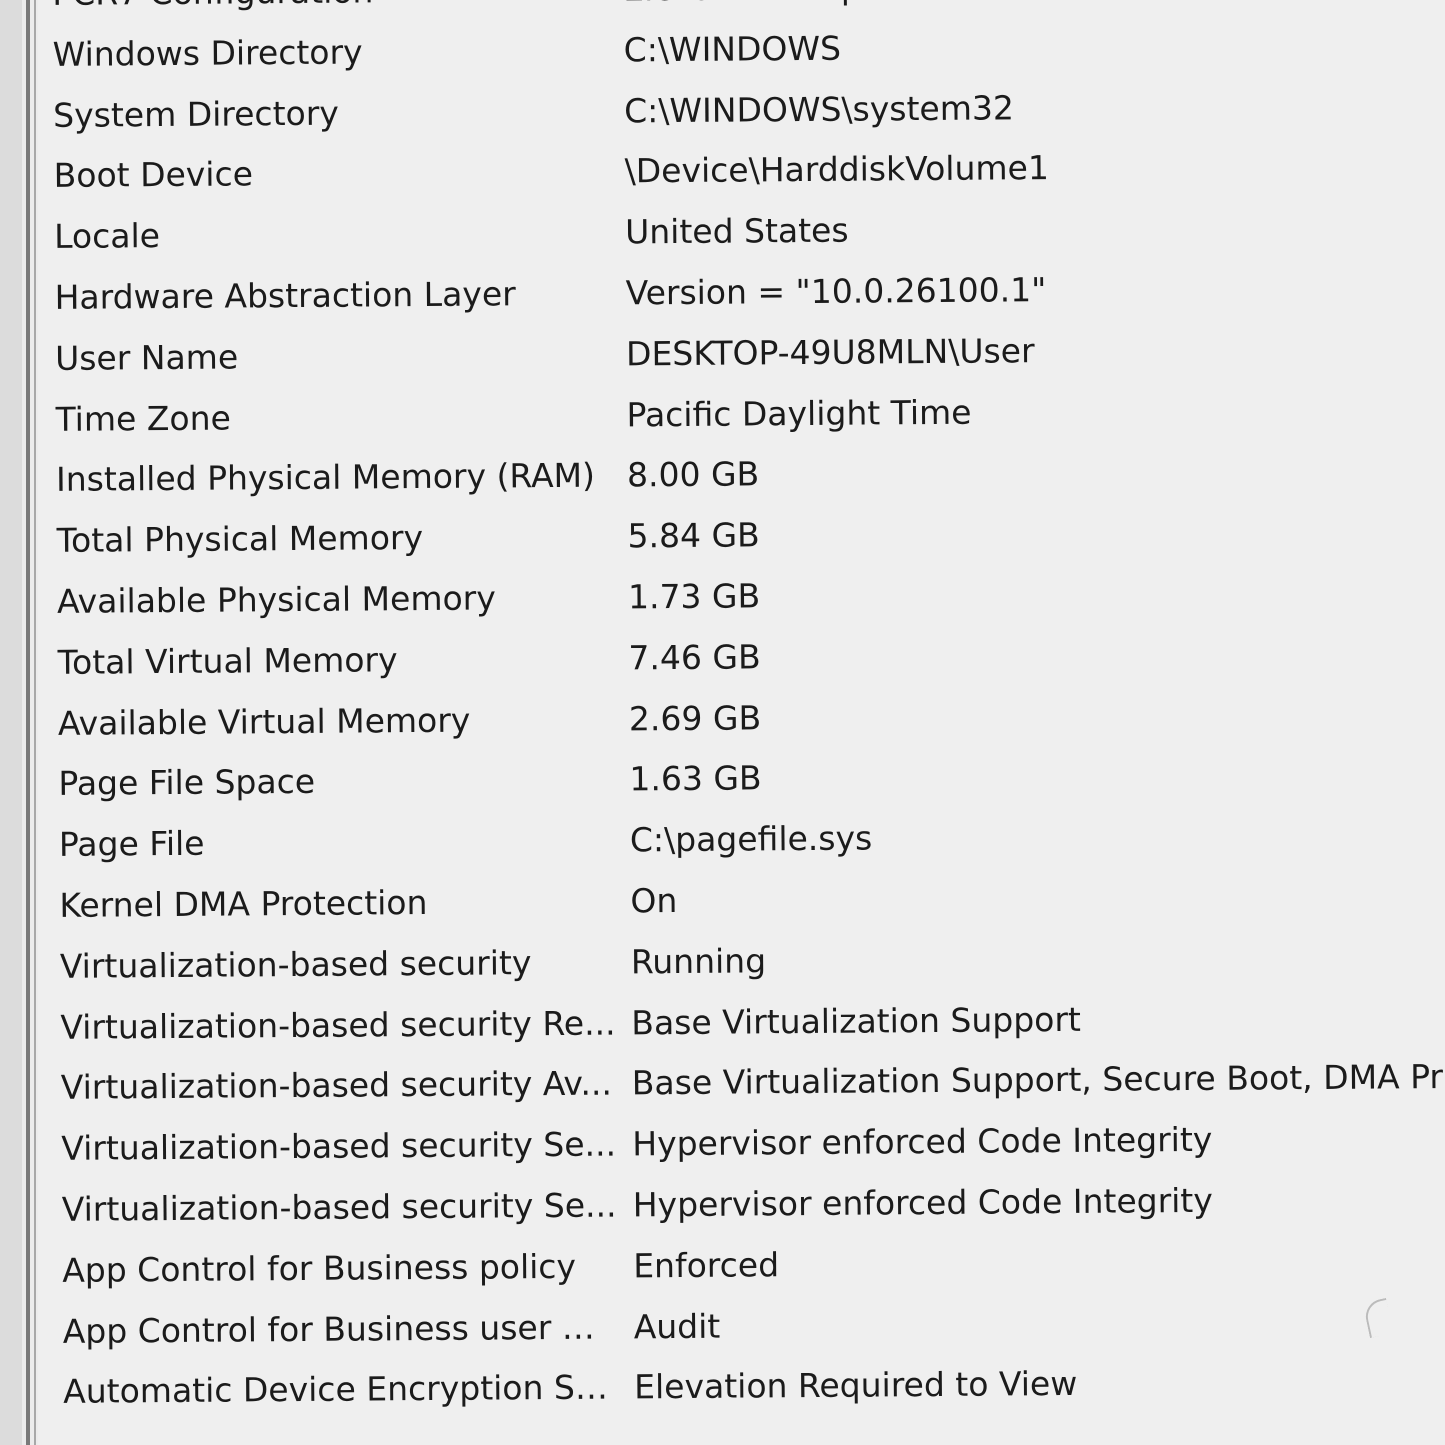 The width and height of the screenshot is (1445, 1445). I want to click on list-row-total-physical-memory: Total Physical Memory 5.84 GB, so click(743, 536).